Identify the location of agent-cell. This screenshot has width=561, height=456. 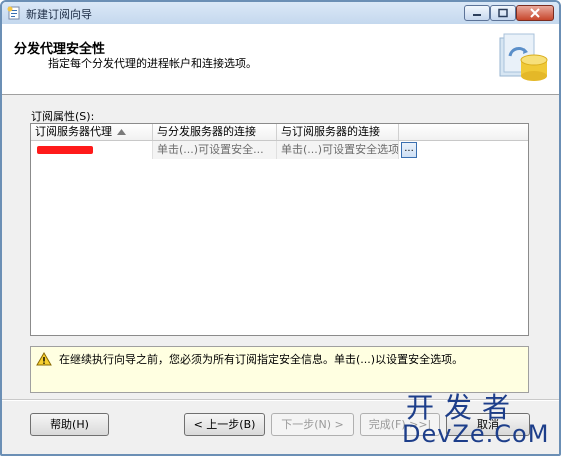
(92, 150).